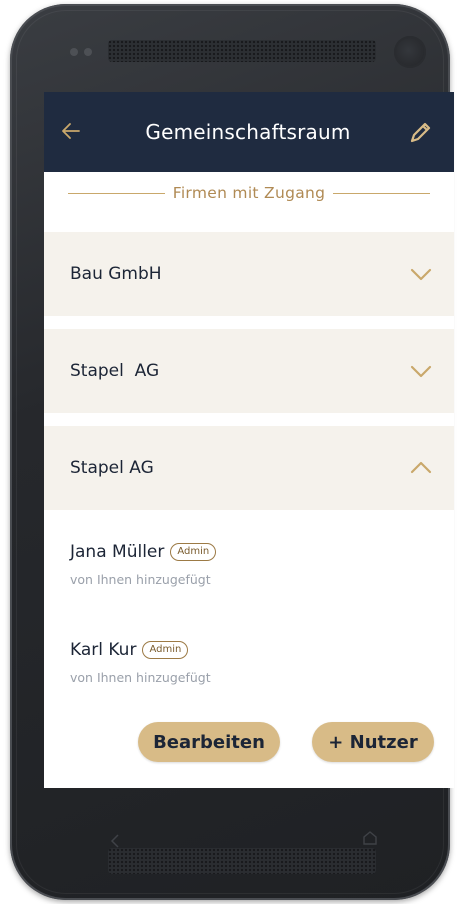 Image resolution: width=458 pixels, height=904 pixels. Describe the element at coordinates (249, 468) in the screenshot. I see `company-row-stapel-ag-2: Stapel AG` at that location.